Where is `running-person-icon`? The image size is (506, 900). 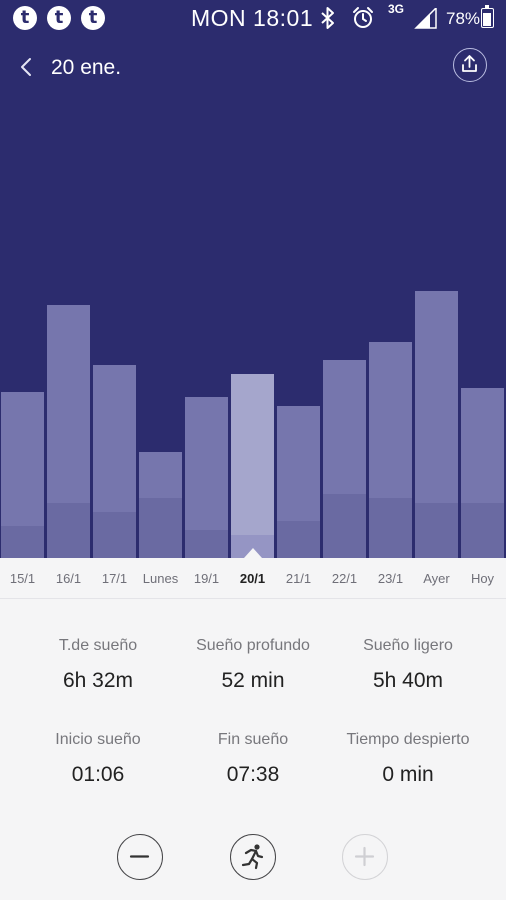 running-person-icon is located at coordinates (252, 857).